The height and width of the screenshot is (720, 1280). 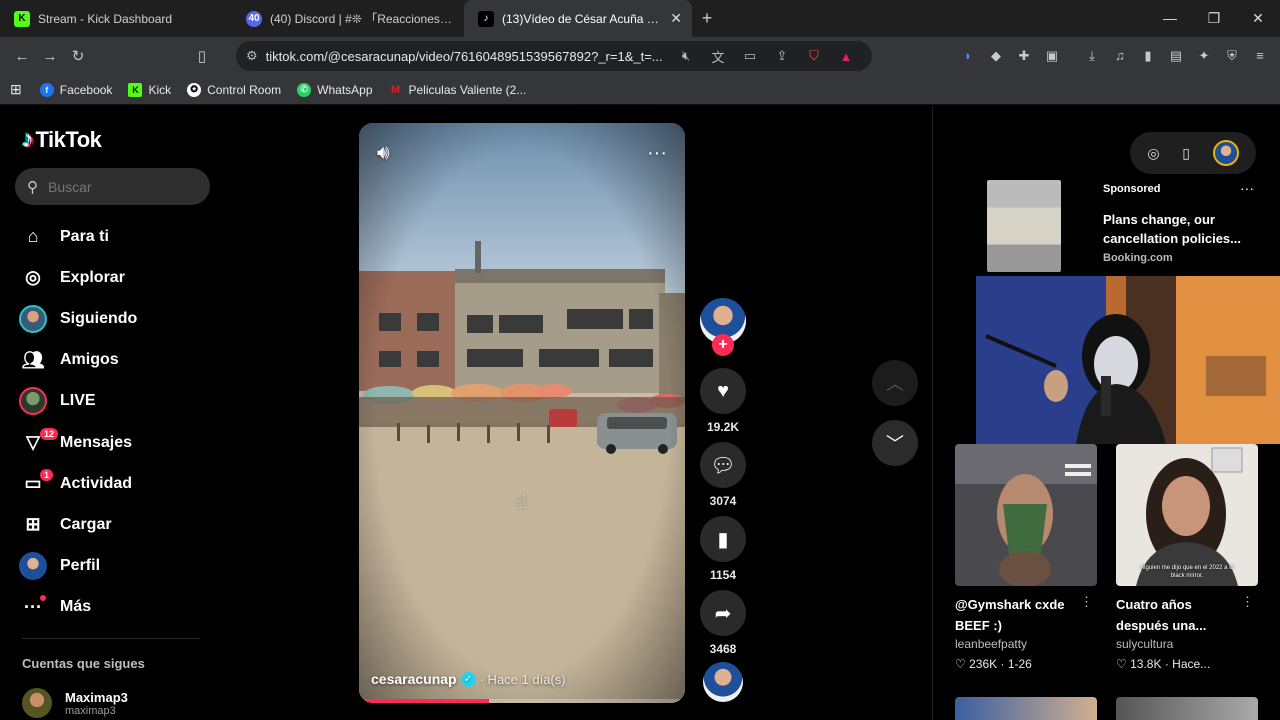 What do you see at coordinates (1120, 56) in the screenshot?
I see `media-icon: ♫` at bounding box center [1120, 56].